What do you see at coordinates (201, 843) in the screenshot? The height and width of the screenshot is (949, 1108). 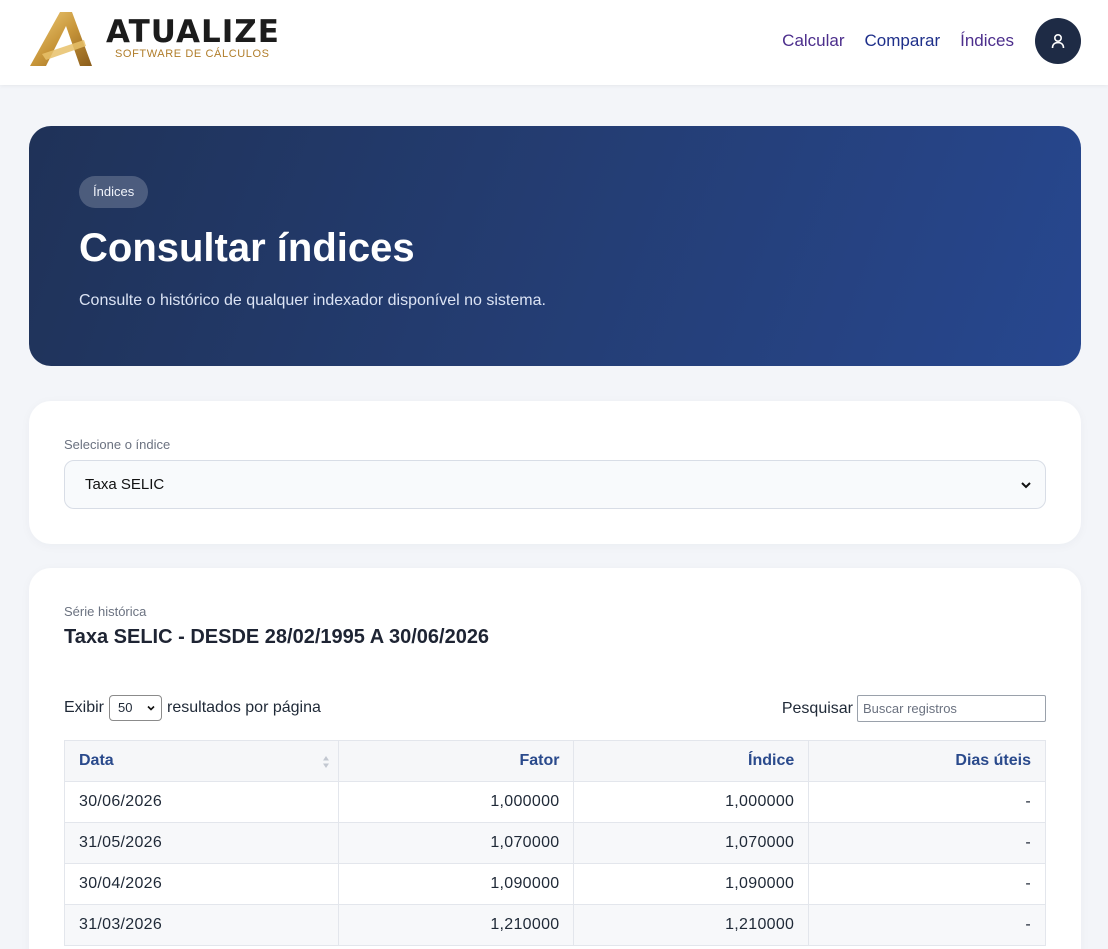 I see `cell-data: 31/05/2026` at bounding box center [201, 843].